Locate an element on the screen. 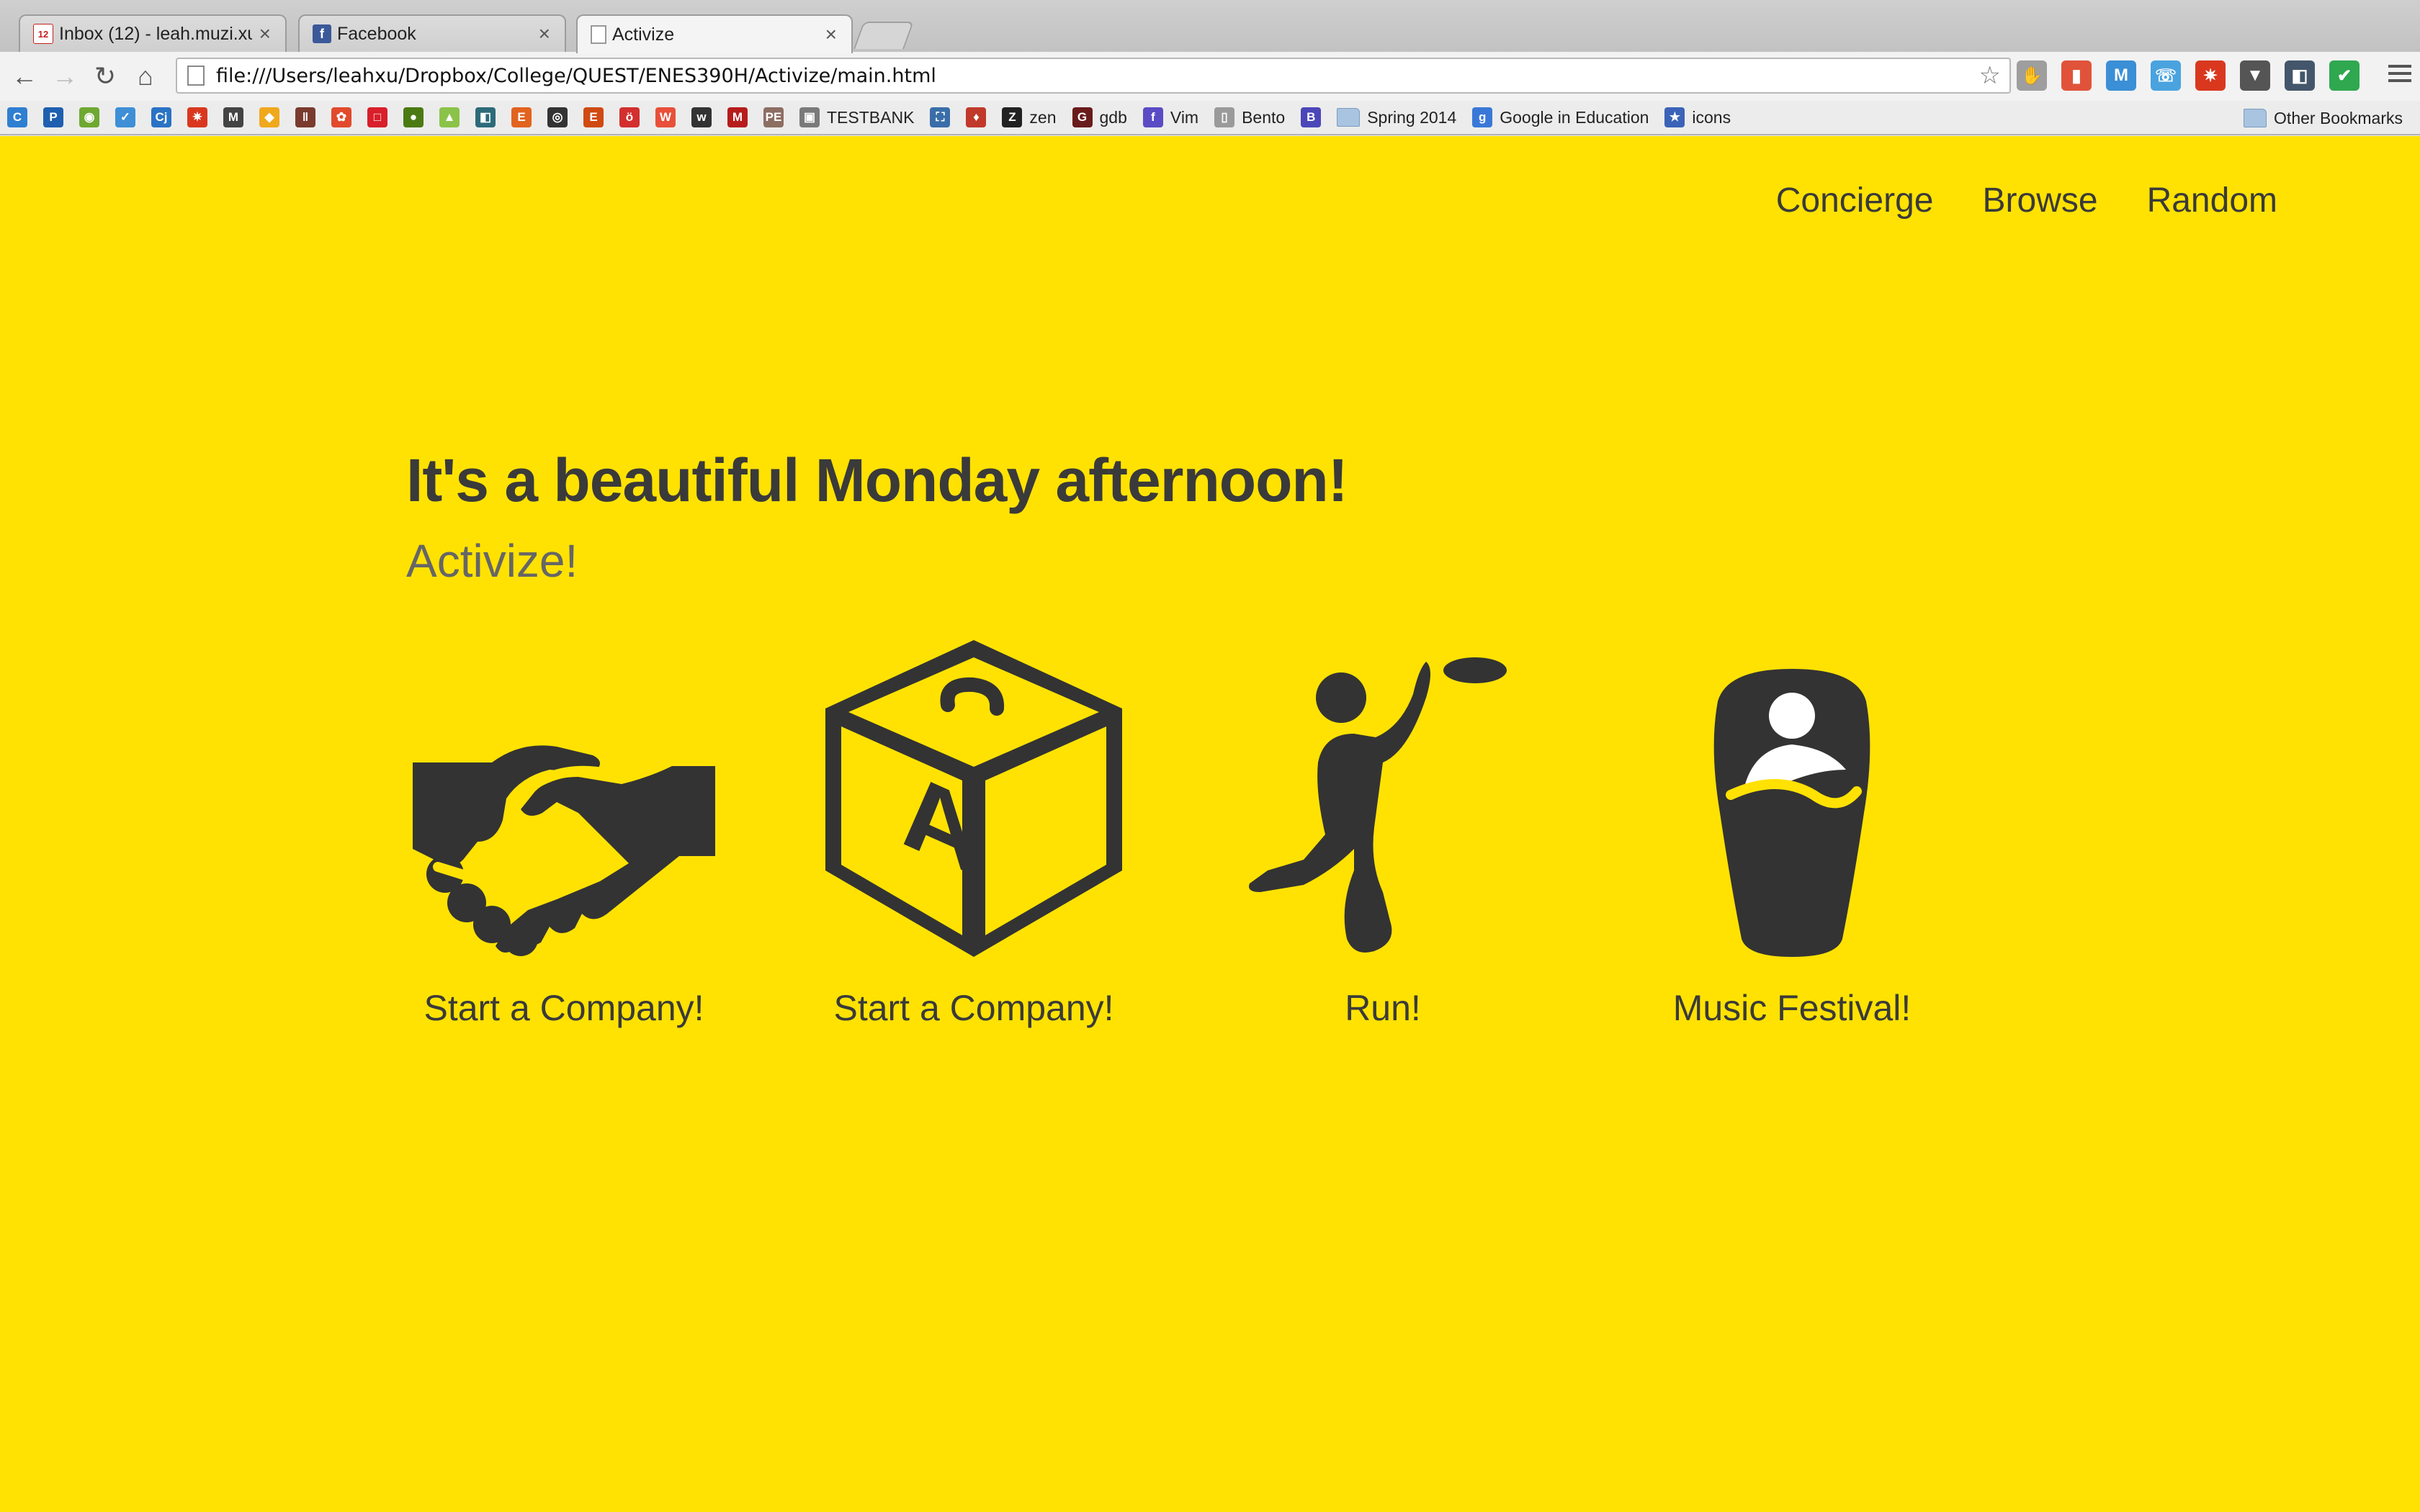 The image size is (2420, 1512). bookmark-favicon-icon: G is located at coordinates (1082, 117).